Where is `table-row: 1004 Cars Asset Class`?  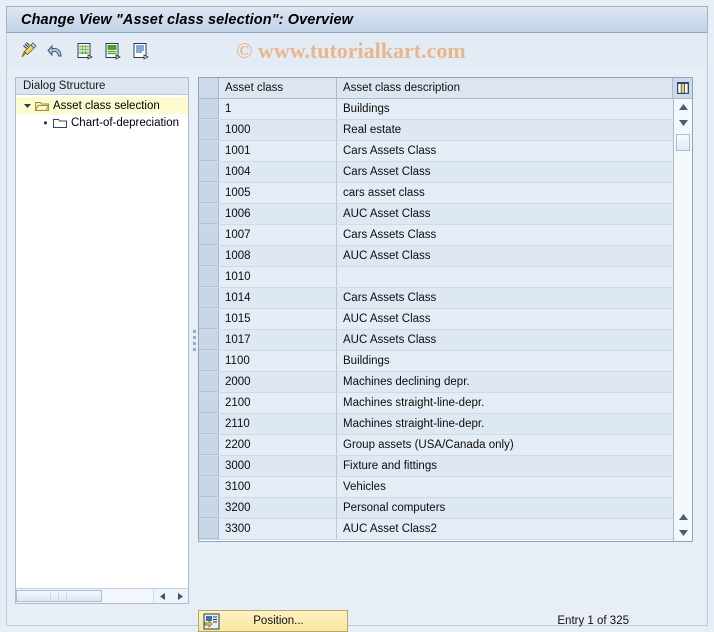
table-row: 1004 Cars Asset Class is located at coordinates (436, 172).